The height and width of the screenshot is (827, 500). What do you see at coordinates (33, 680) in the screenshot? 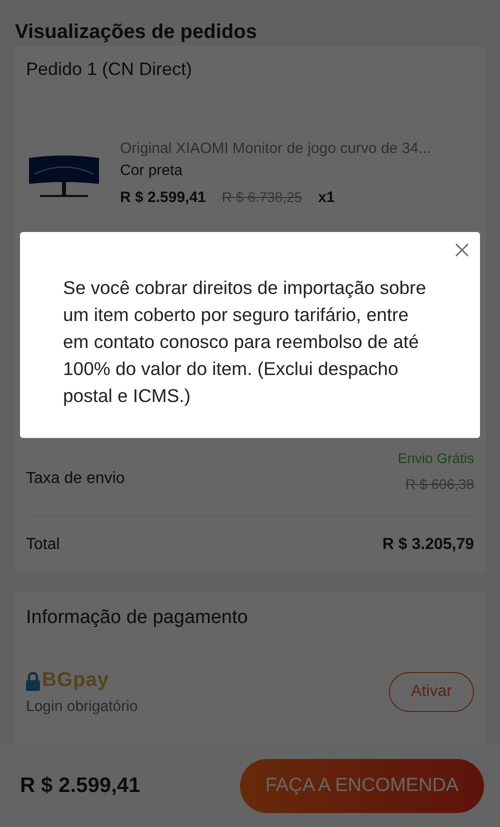
I see `lock-icon` at bounding box center [33, 680].